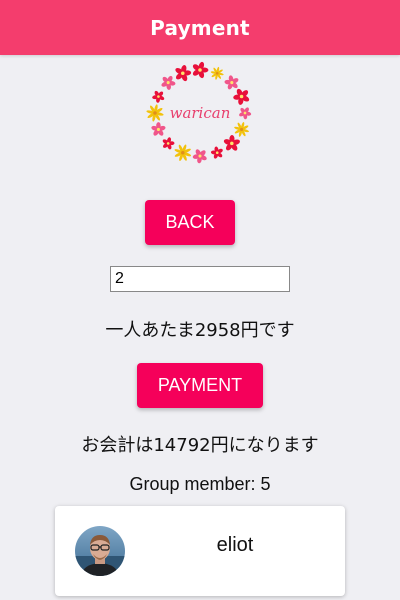  I want to click on logo-text: warican, so click(200, 113).